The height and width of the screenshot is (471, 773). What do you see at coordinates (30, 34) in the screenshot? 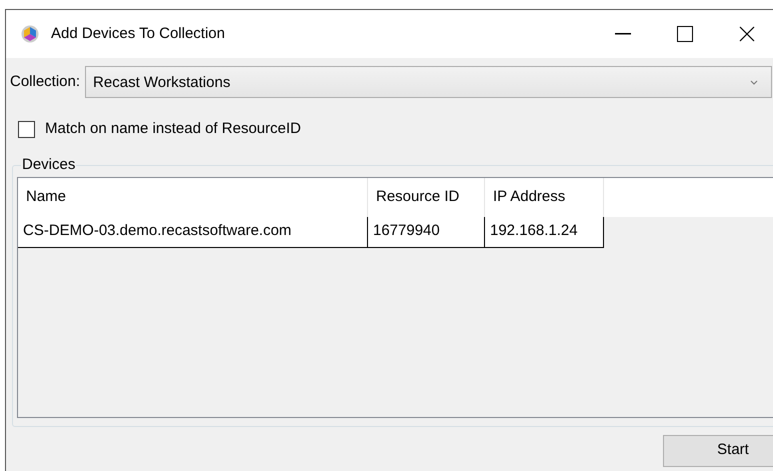
I see `app-logo-icon` at bounding box center [30, 34].